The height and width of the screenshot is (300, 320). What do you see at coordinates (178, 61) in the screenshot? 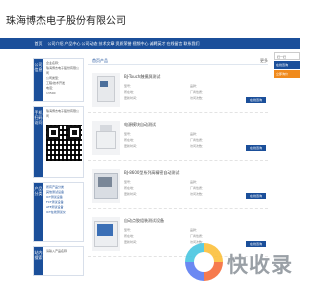
I see `section-header: 首页产品 更多` at bounding box center [178, 61].